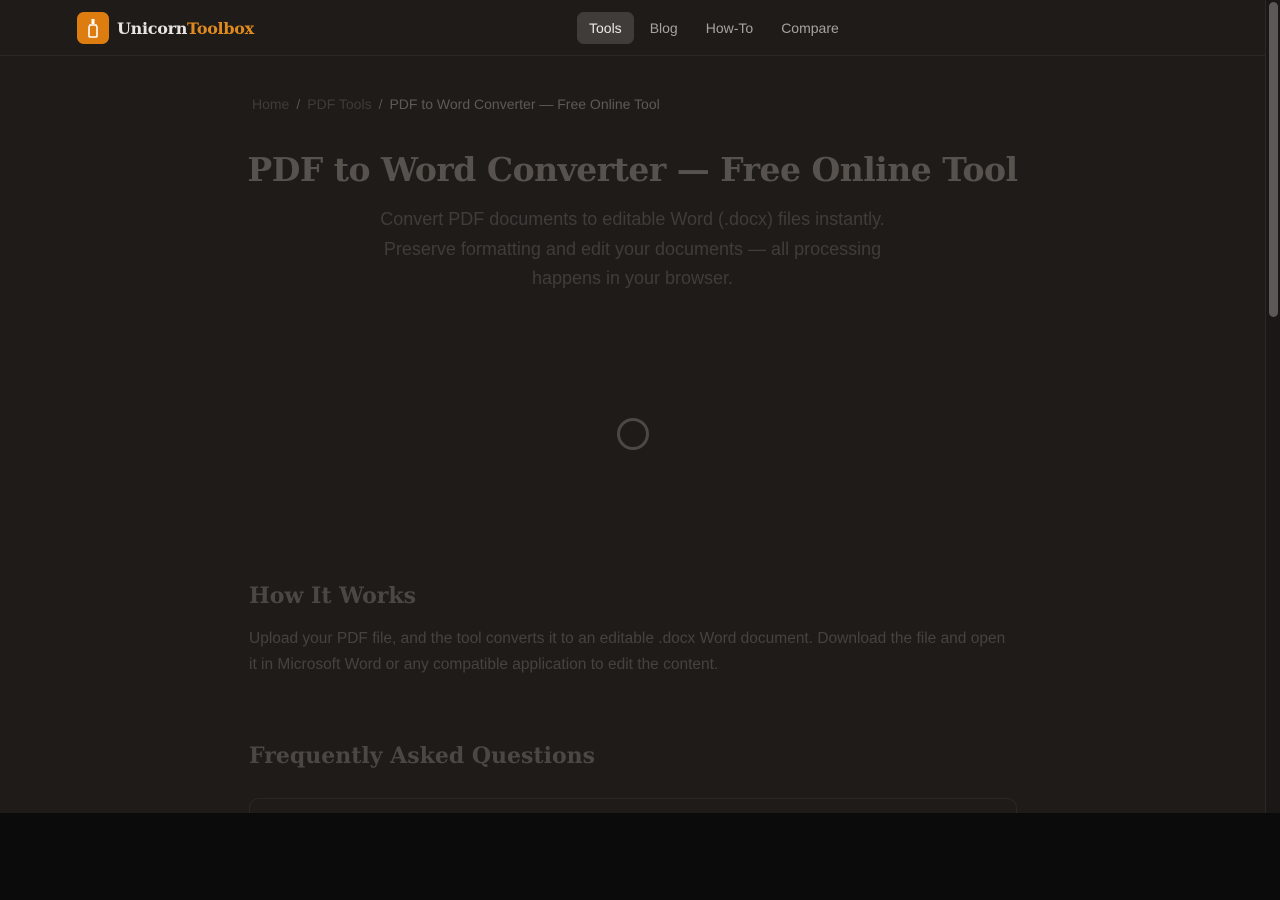 This screenshot has height=900, width=1280. What do you see at coordinates (1272, 406) in the screenshot?
I see `vertical-scrollbar` at bounding box center [1272, 406].